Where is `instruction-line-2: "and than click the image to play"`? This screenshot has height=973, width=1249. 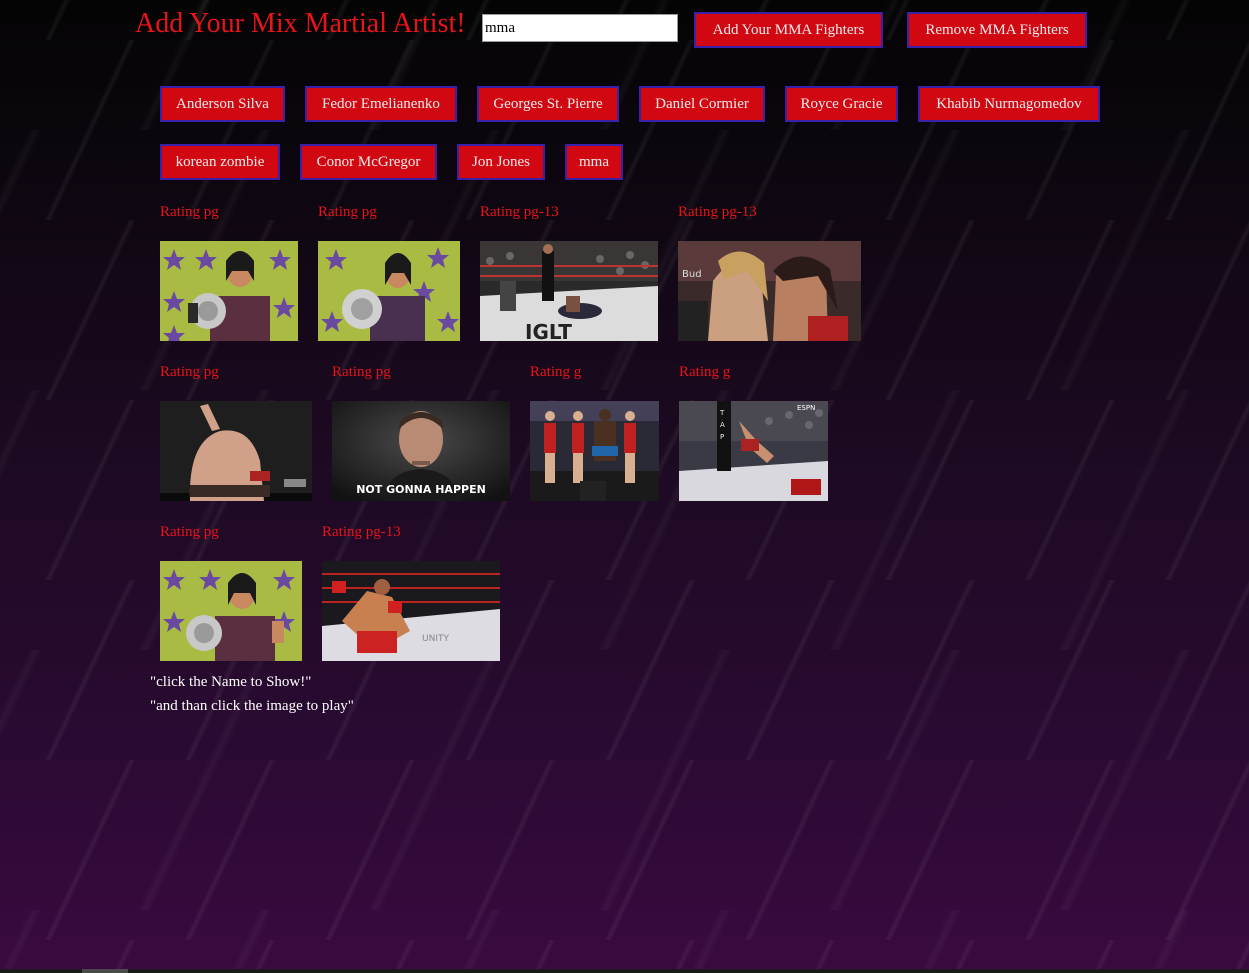 instruction-line-2: "and than click the image to play" is located at coordinates (252, 706).